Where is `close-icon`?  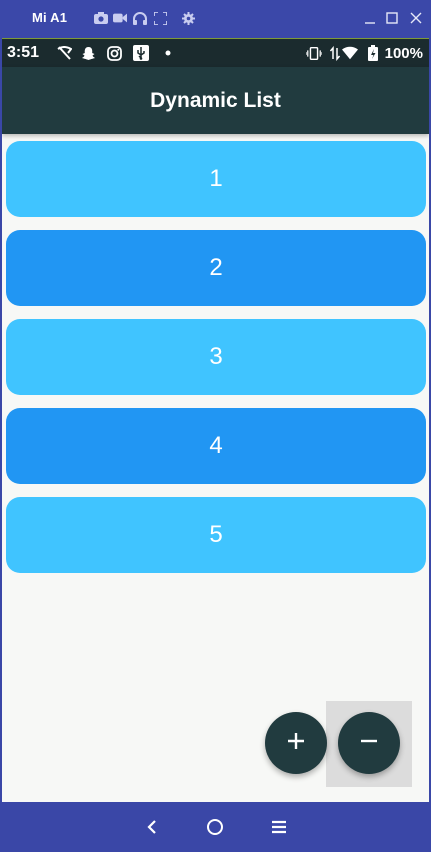 close-icon is located at coordinates (416, 18).